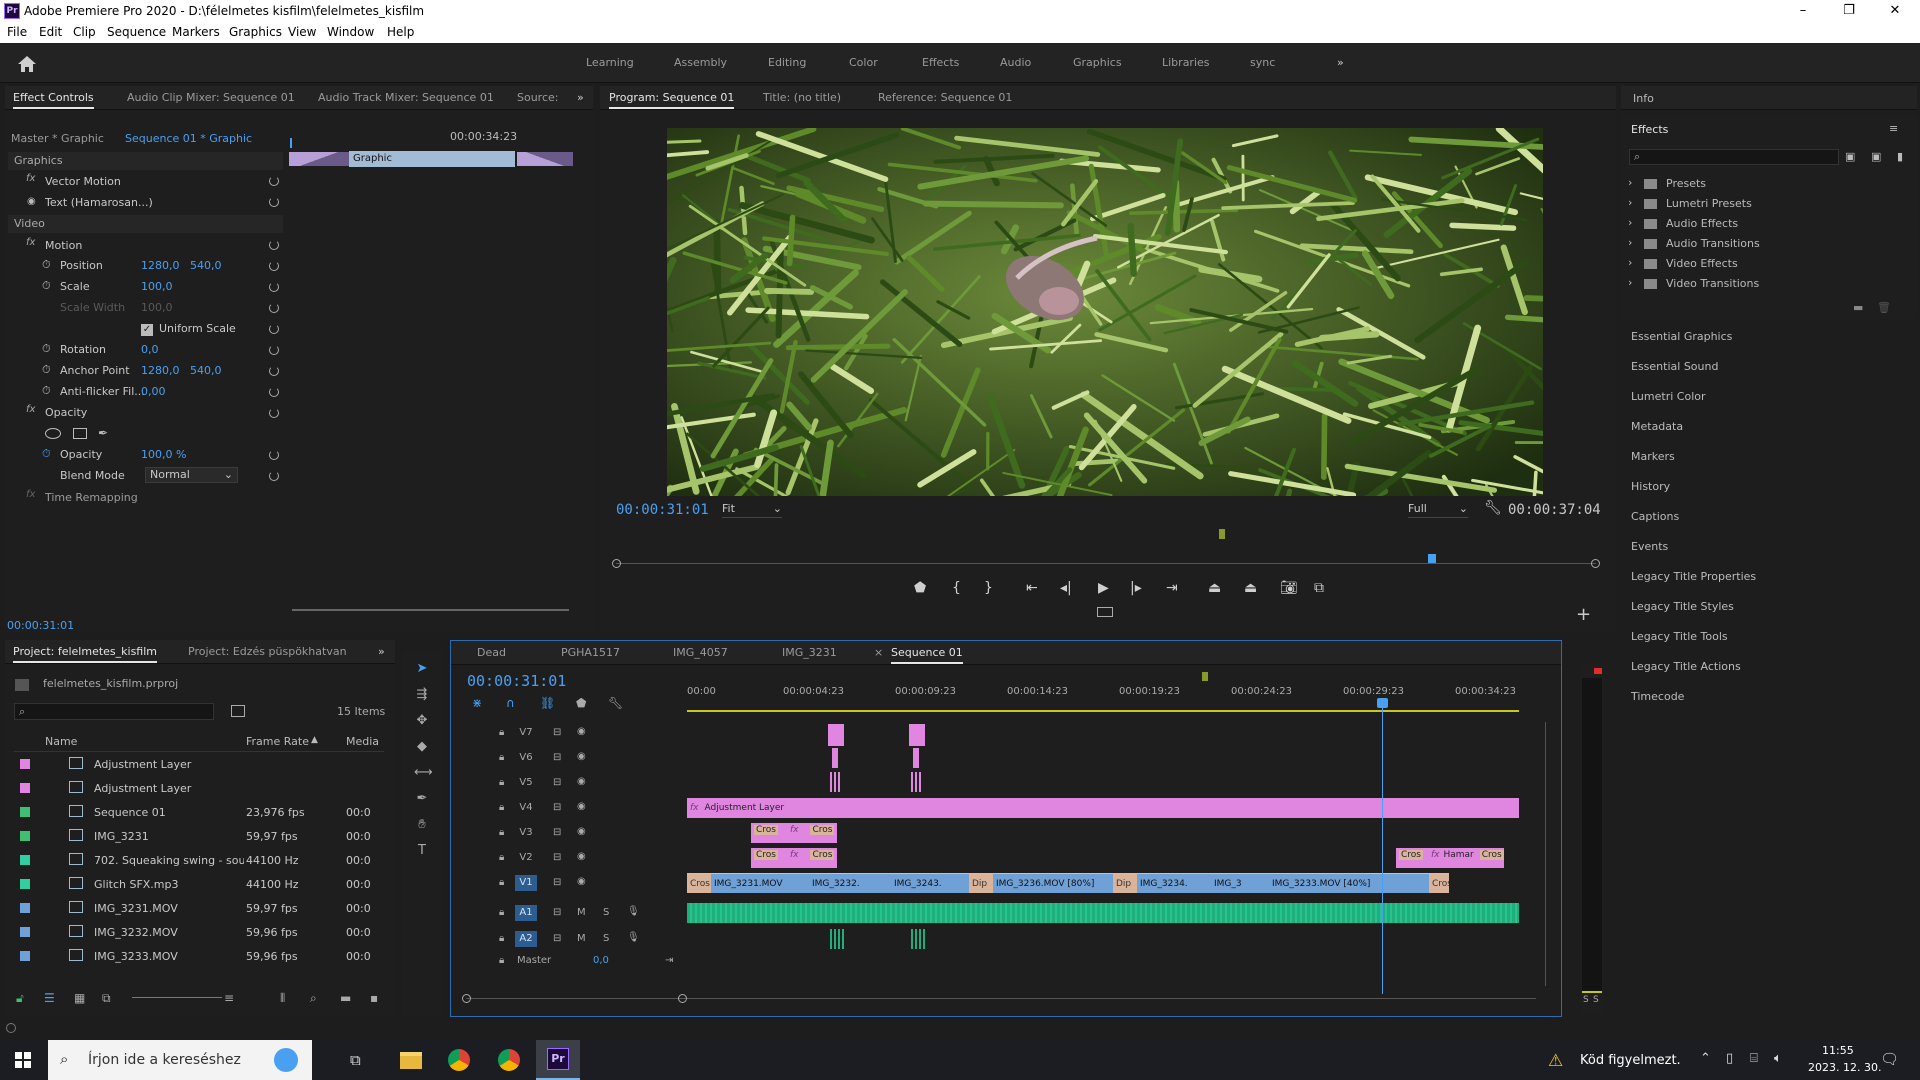 The height and width of the screenshot is (1080, 1920). Describe the element at coordinates (1583, 614) in the screenshot. I see `add-button-icon: +` at that location.